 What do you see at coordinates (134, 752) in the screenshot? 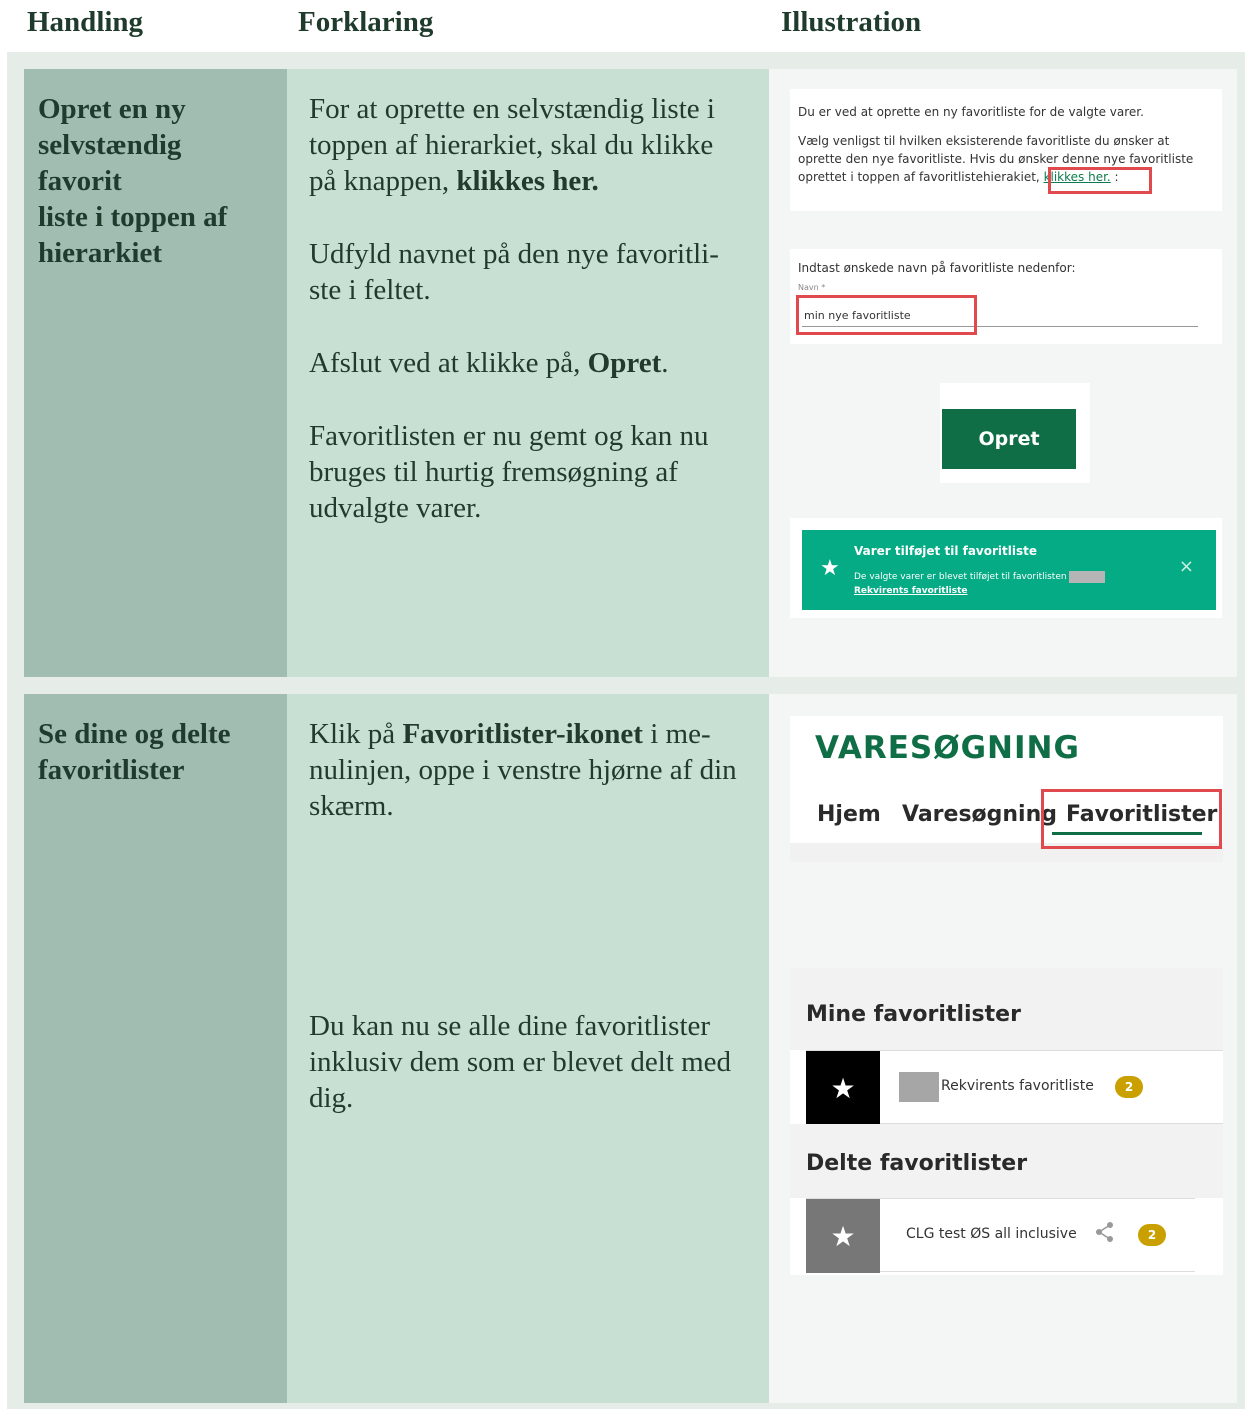
I see `handling-title: Se dine og delte favoritlister` at bounding box center [134, 752].